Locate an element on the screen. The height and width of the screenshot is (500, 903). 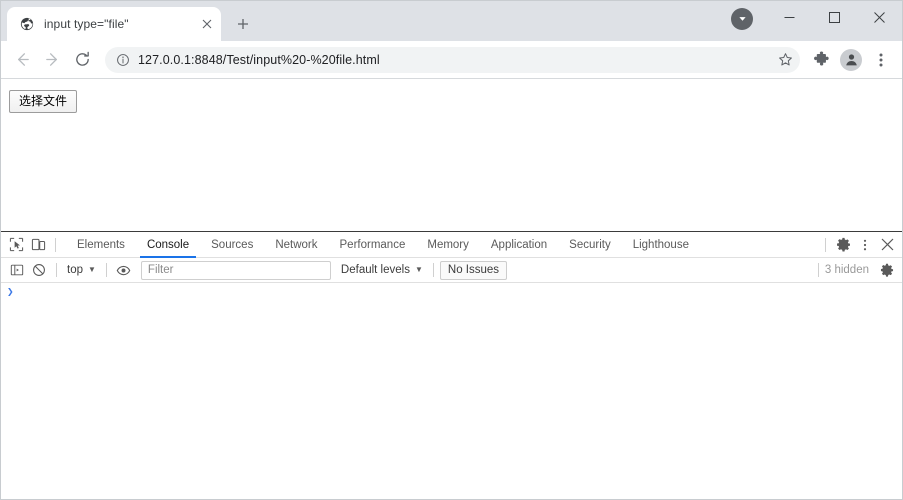
tab-label: Sources is located at coordinates (232, 244).